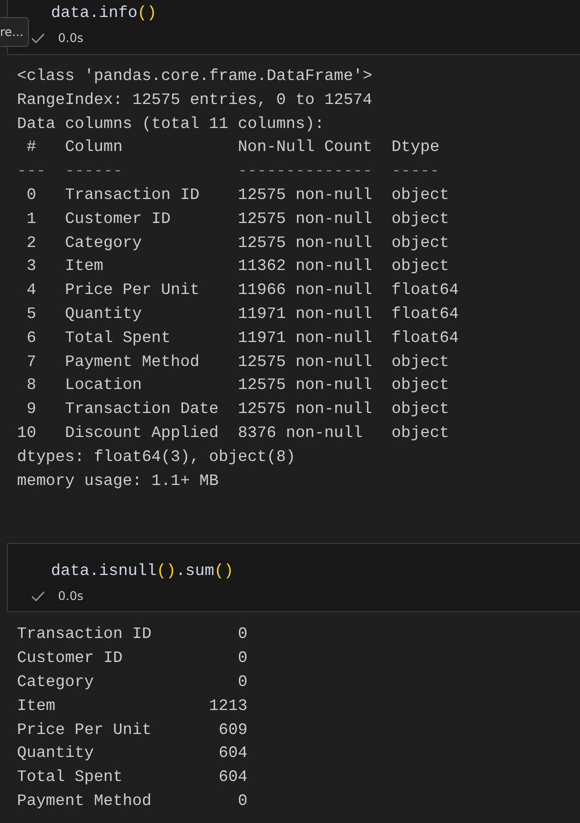  Describe the element at coordinates (31, 314) in the screenshot. I see `index-cell-text: 5` at that location.